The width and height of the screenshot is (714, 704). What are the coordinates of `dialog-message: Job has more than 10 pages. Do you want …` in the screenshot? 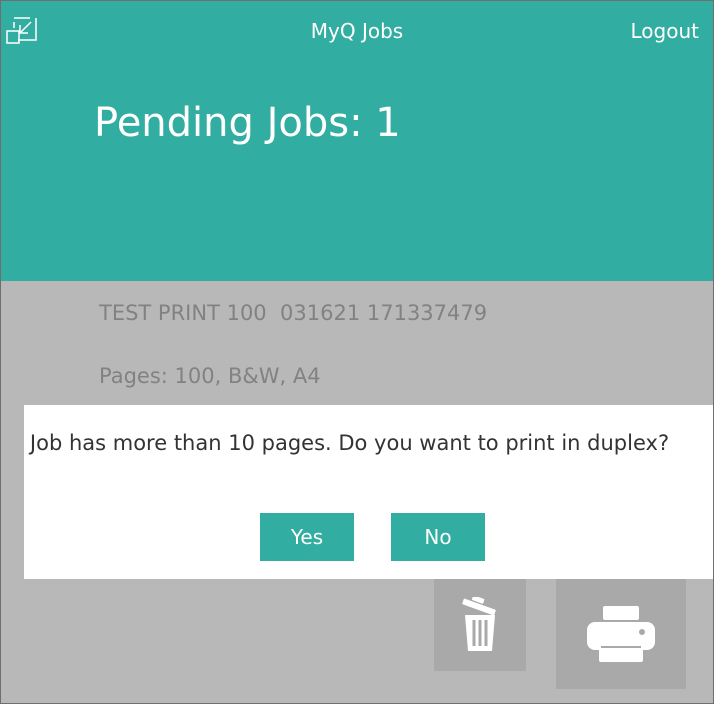 It's located at (349, 443).